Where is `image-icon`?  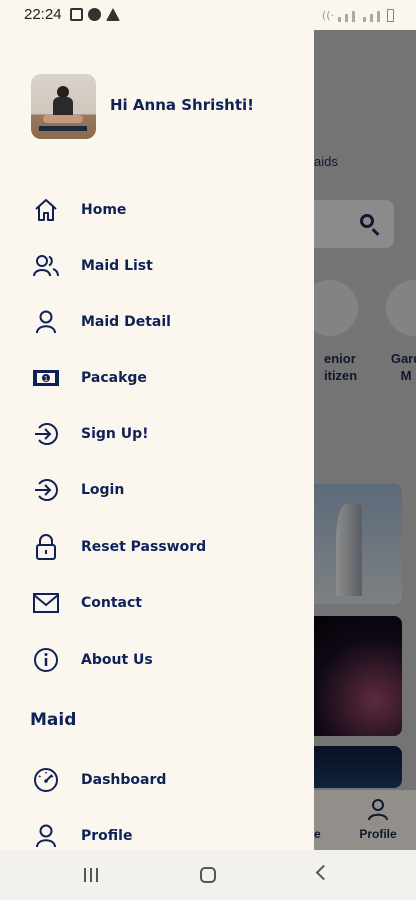
image-icon is located at coordinates (76, 14).